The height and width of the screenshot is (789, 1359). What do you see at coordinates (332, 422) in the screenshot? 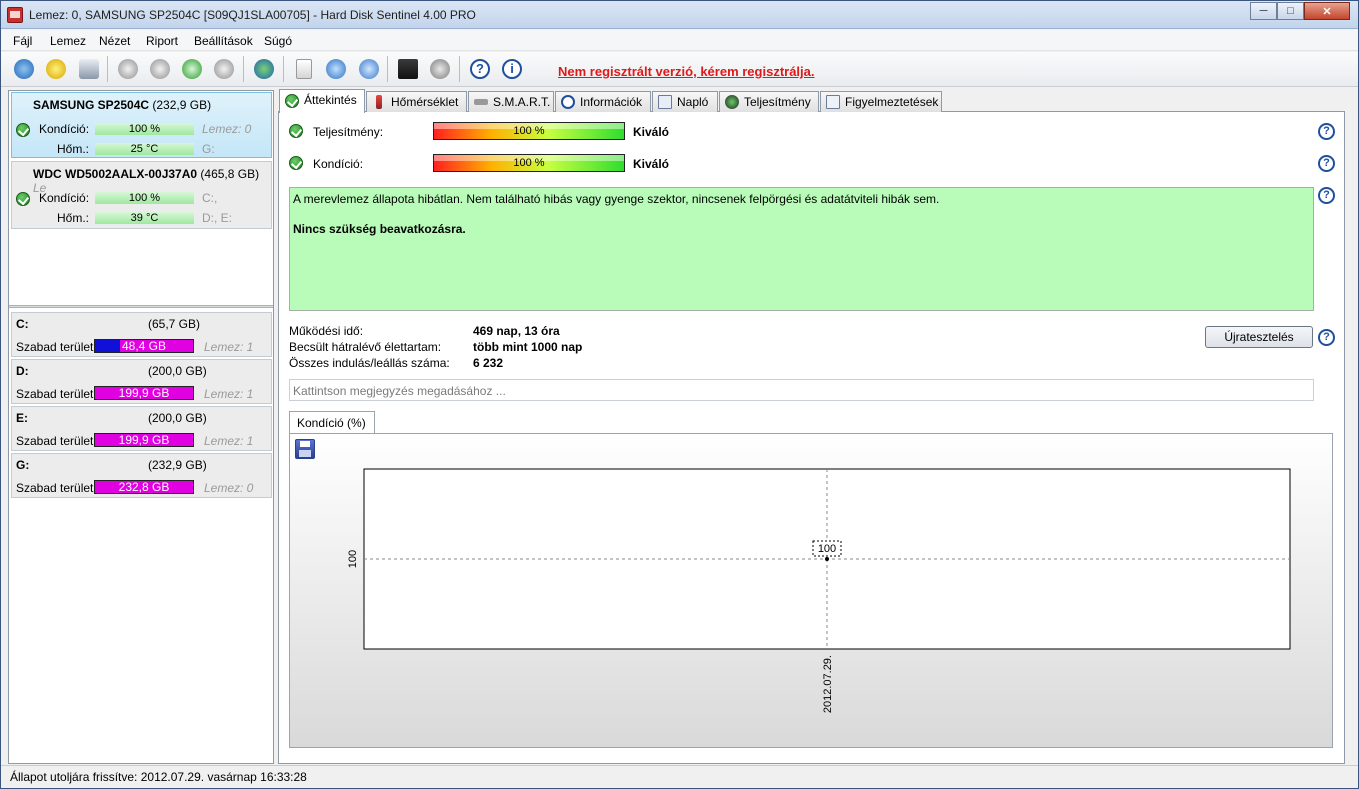
I see `tab-condition-chart: Kondíció (%)` at bounding box center [332, 422].